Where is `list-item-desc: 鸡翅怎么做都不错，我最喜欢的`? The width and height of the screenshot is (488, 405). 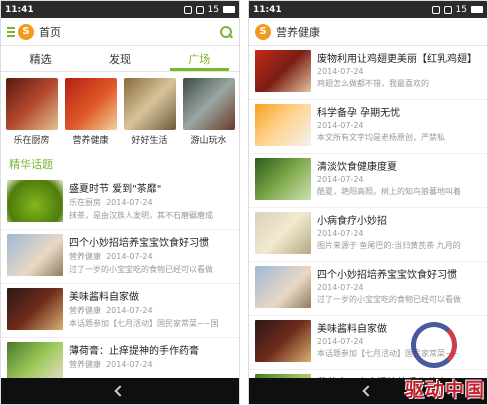 list-item-desc: 鸡翅怎么做都不错，我最喜欢的 is located at coordinates (373, 83).